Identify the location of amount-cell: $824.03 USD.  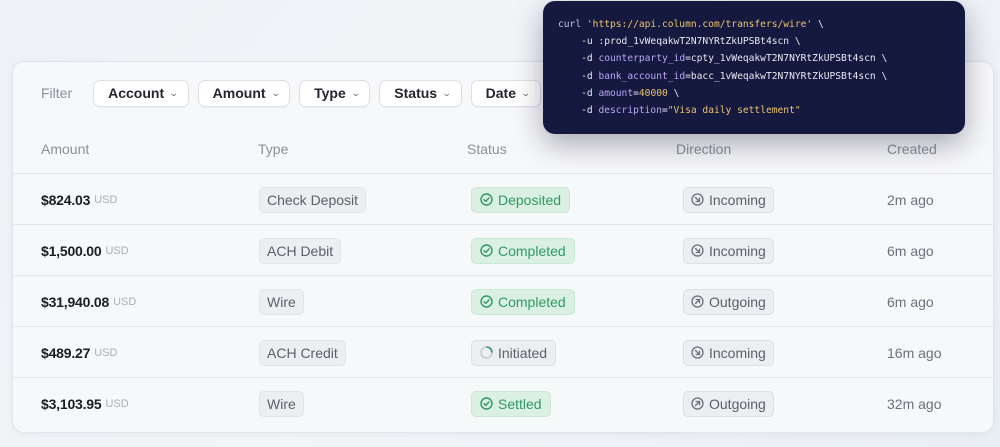
(79, 199).